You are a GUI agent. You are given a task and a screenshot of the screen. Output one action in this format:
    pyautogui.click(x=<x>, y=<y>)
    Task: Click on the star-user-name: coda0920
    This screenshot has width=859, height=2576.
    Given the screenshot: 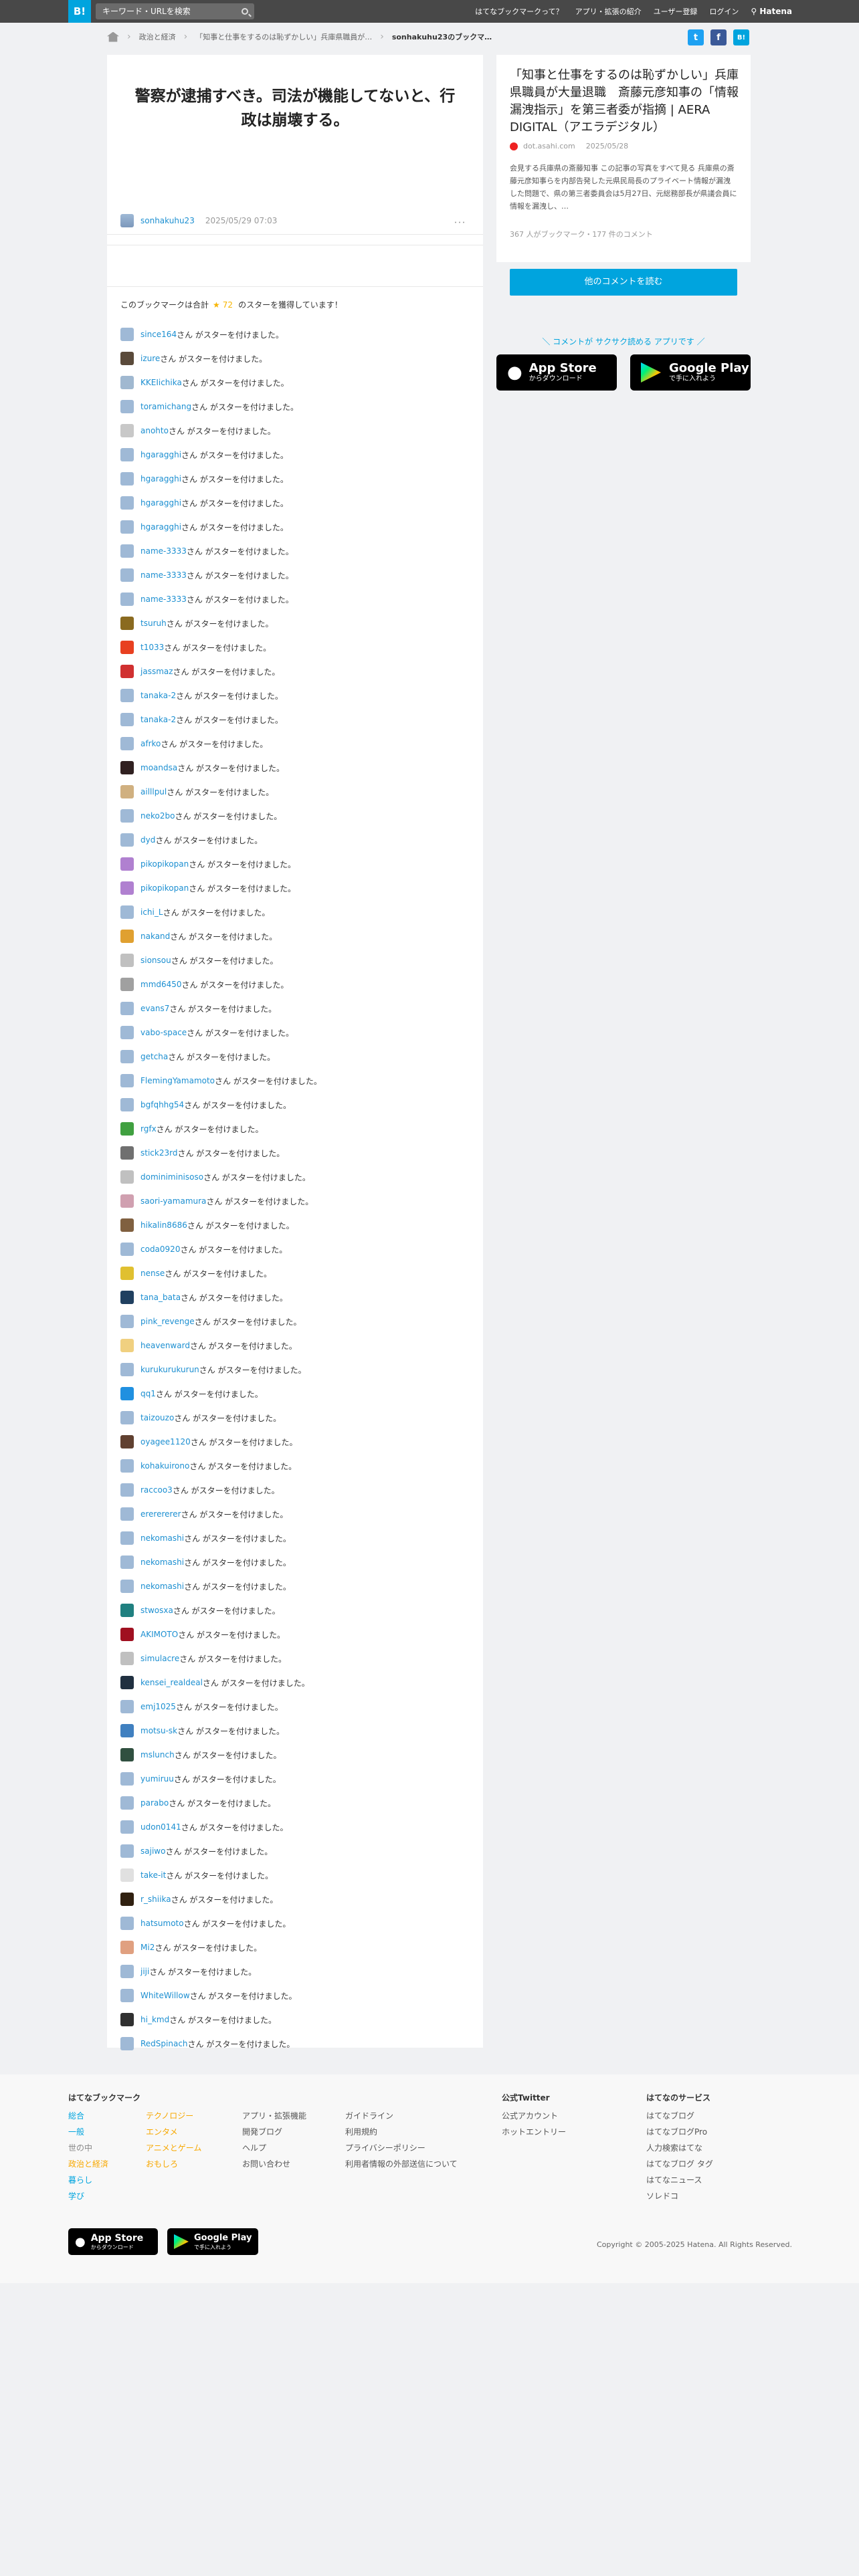 What is the action you would take?
    pyautogui.click(x=160, y=1249)
    